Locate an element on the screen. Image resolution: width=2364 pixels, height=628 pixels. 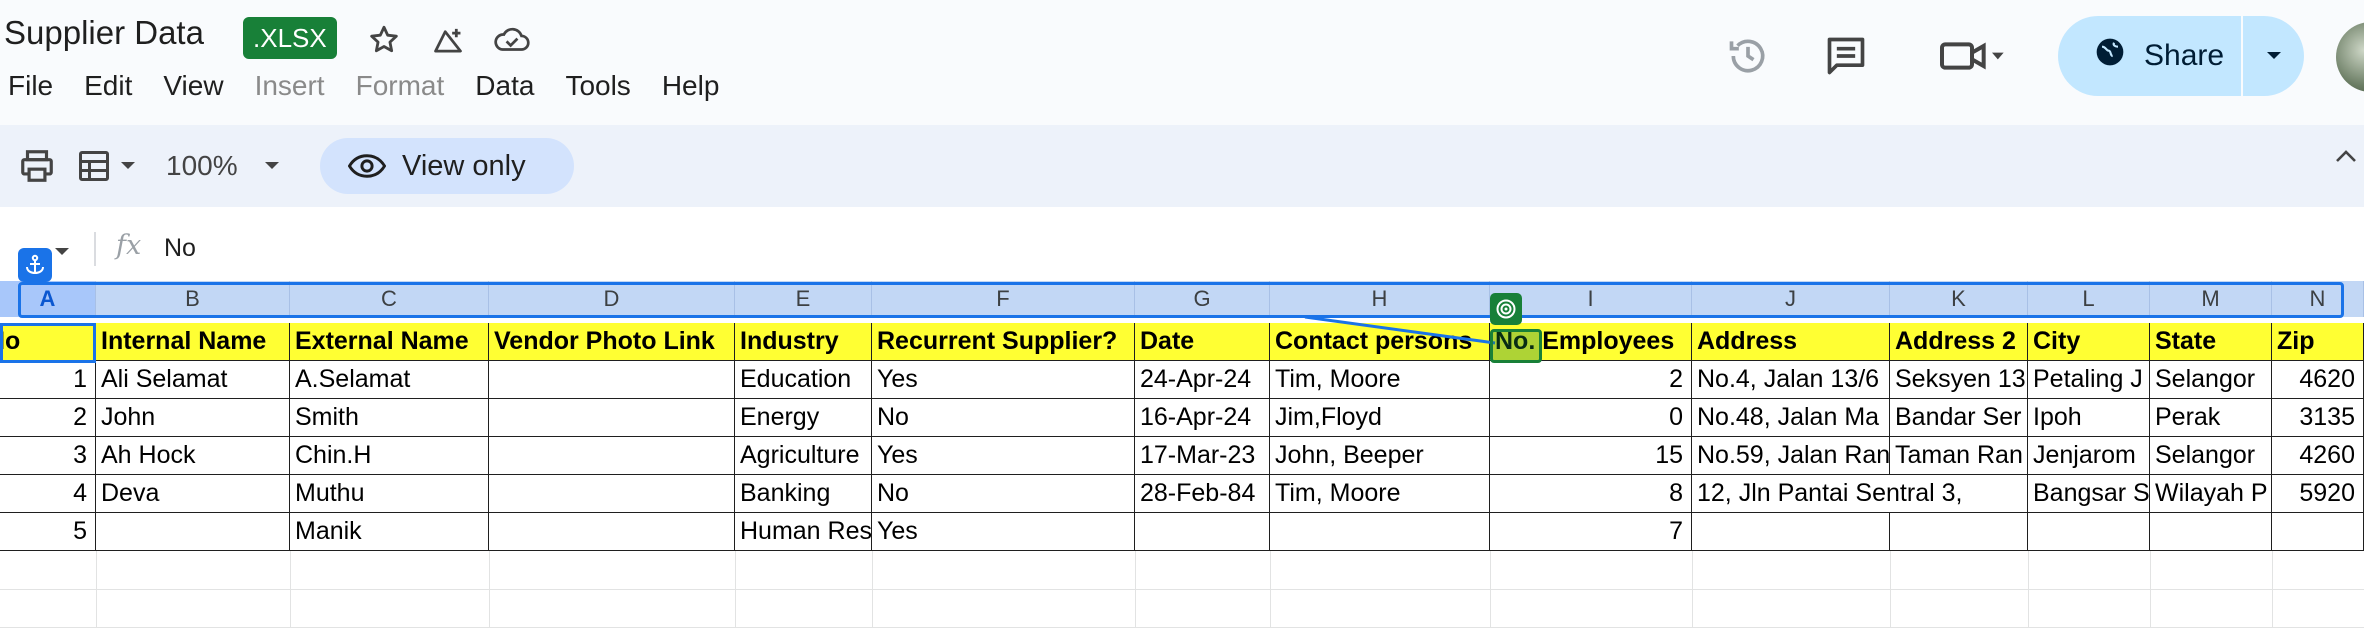
share-button: Share is located at coordinates (2149, 56).